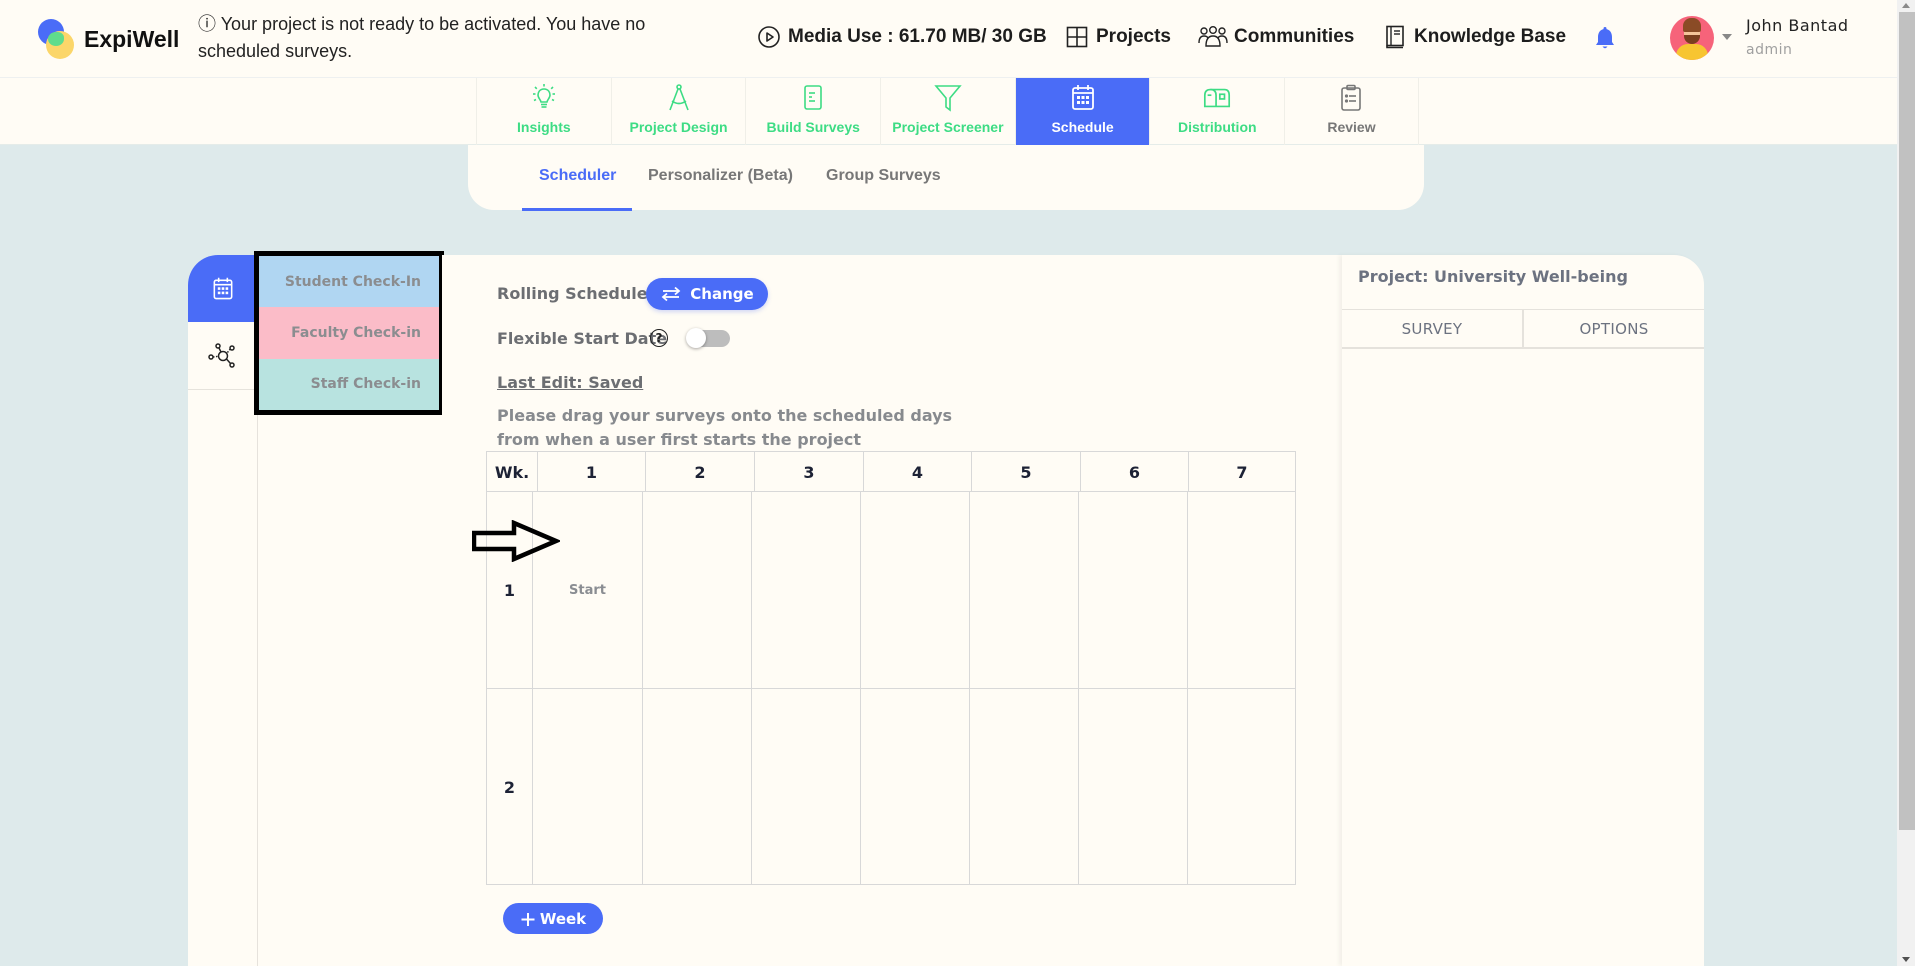 The width and height of the screenshot is (1915, 966). What do you see at coordinates (708, 338) in the screenshot?
I see `flexible-start-toggle` at bounding box center [708, 338].